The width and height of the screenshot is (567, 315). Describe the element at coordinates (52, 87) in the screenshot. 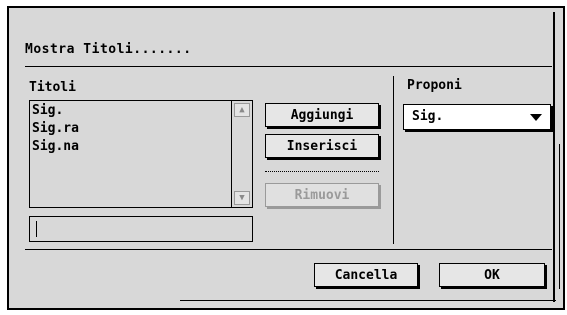

I see `titles-label: Titoli` at that location.